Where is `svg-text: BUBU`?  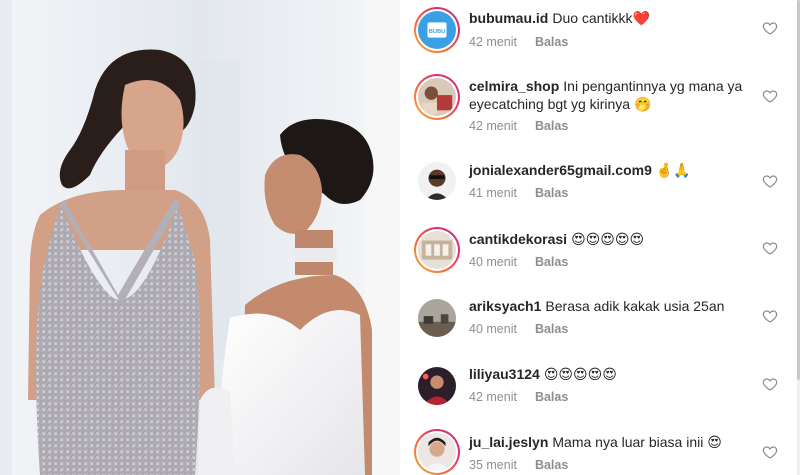
svg-text: BUBU is located at coordinates (437, 32).